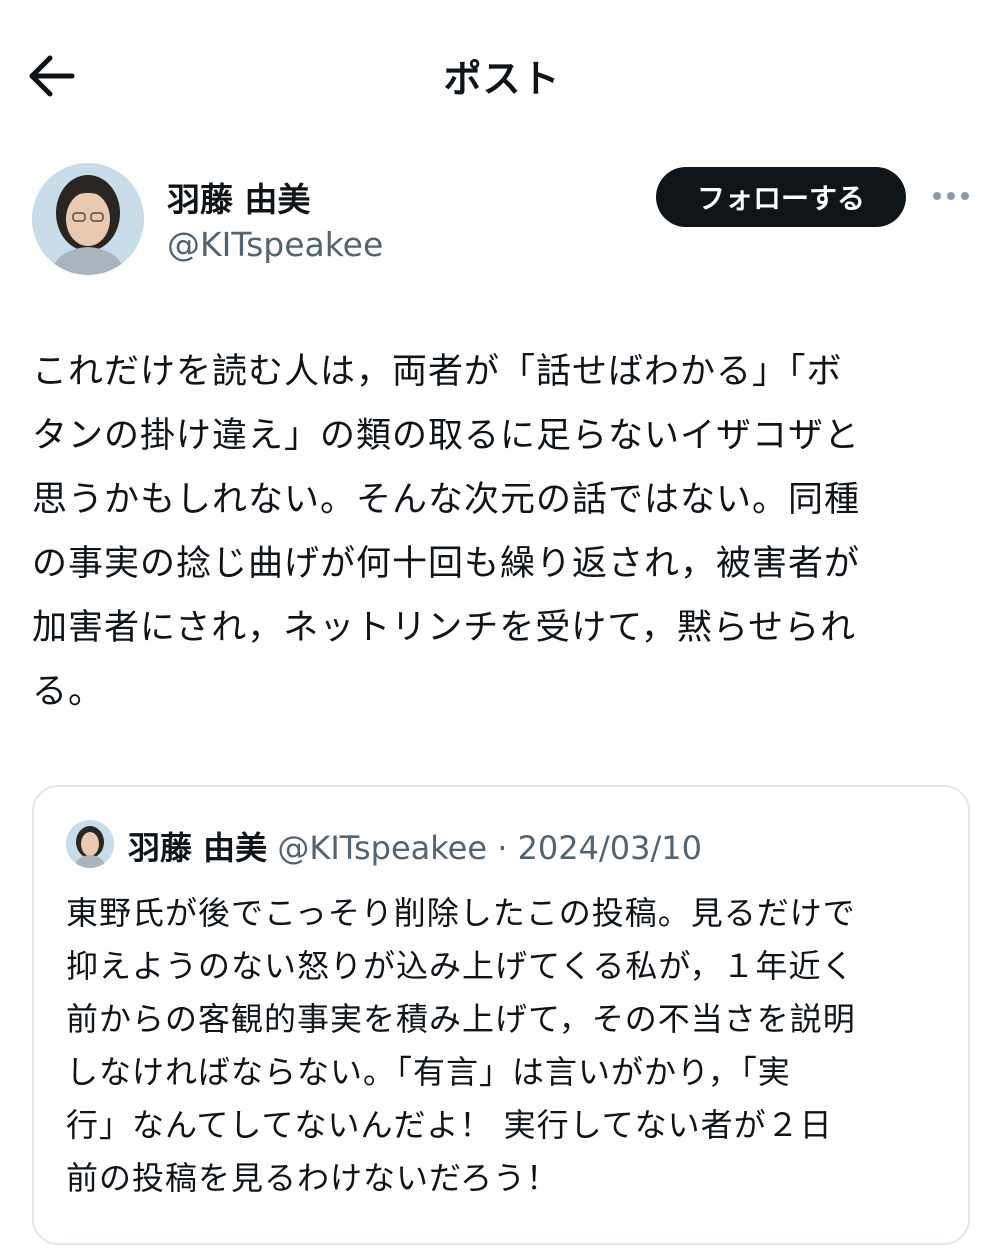 Image resolution: width=1004 pixels, height=1245 pixels. I want to click on quoted-meta: 羽藤 由美 @KITspeakee · 2024/03/10, so click(415, 846).